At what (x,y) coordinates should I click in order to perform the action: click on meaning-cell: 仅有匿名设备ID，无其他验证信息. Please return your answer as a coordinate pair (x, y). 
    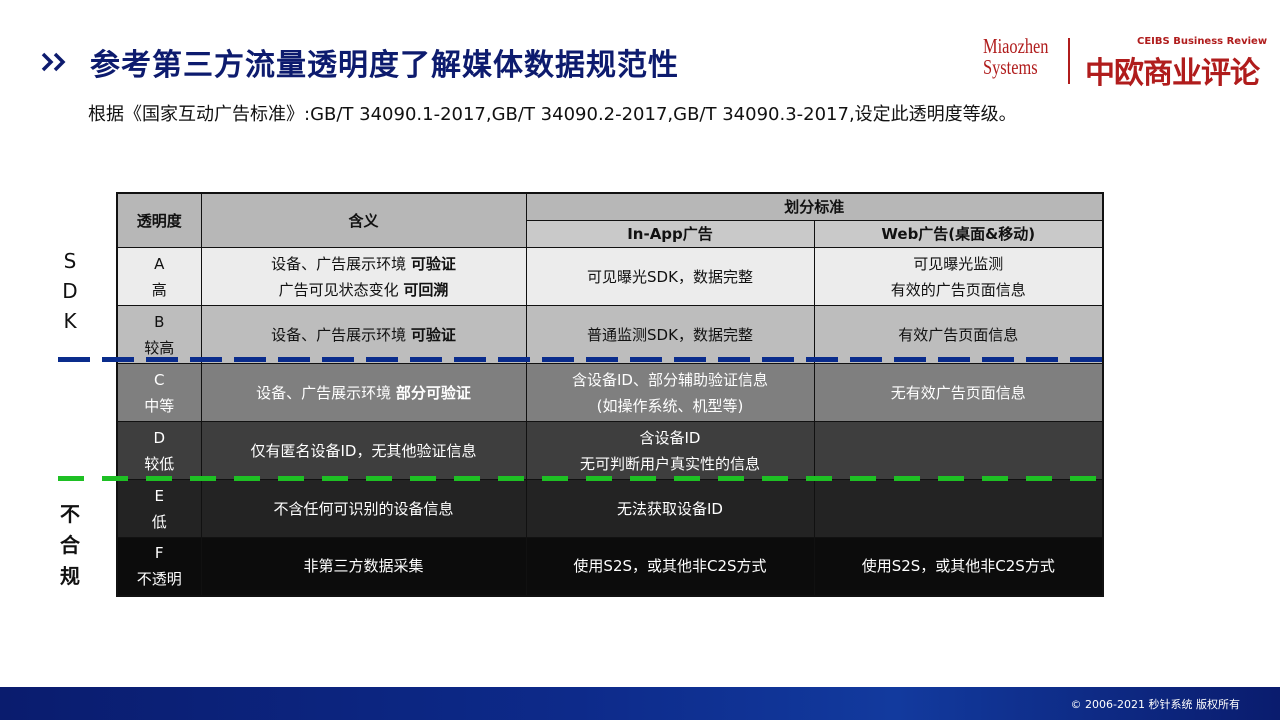
    Looking at the image, I should click on (363, 450).